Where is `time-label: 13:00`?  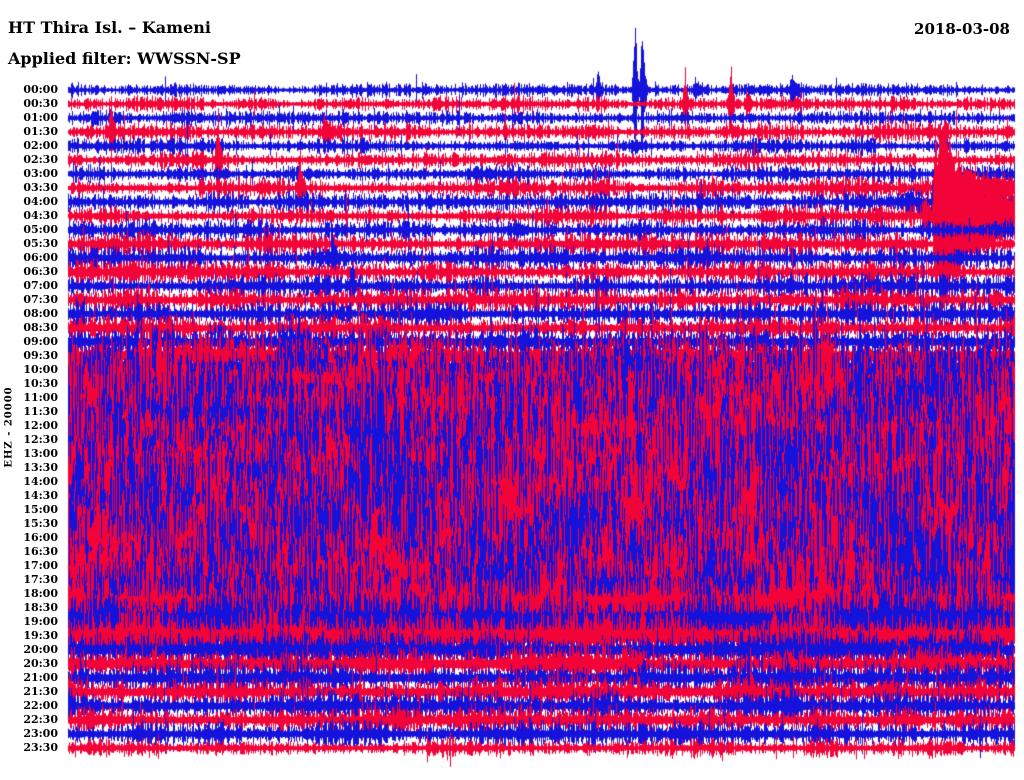 time-label: 13:00 is located at coordinates (40, 453).